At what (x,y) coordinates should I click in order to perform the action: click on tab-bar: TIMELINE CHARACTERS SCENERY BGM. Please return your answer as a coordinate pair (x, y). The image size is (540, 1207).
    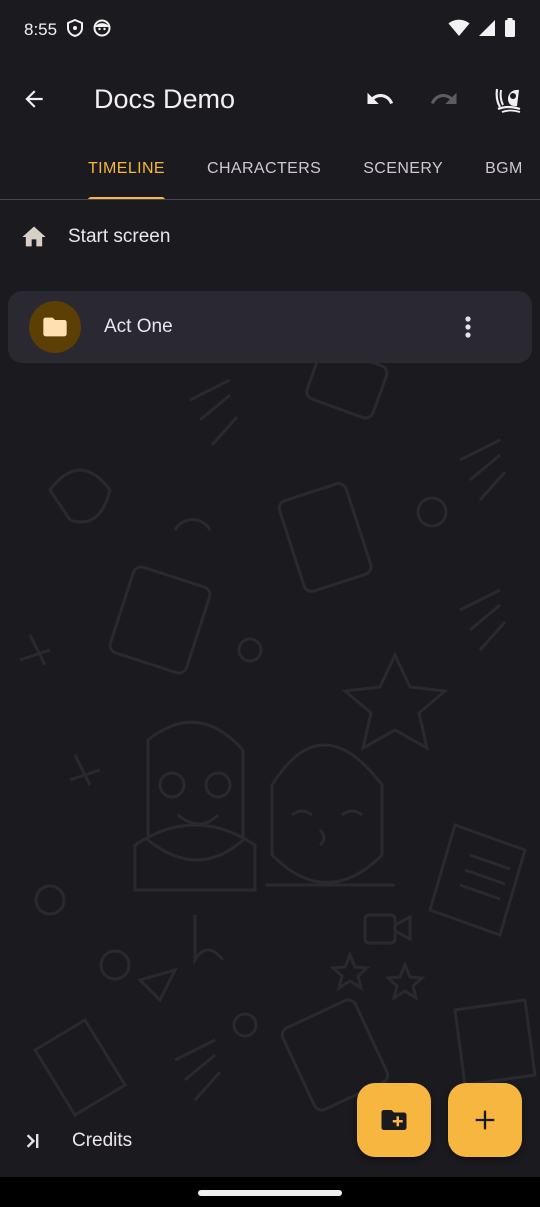
    Looking at the image, I should click on (270, 169).